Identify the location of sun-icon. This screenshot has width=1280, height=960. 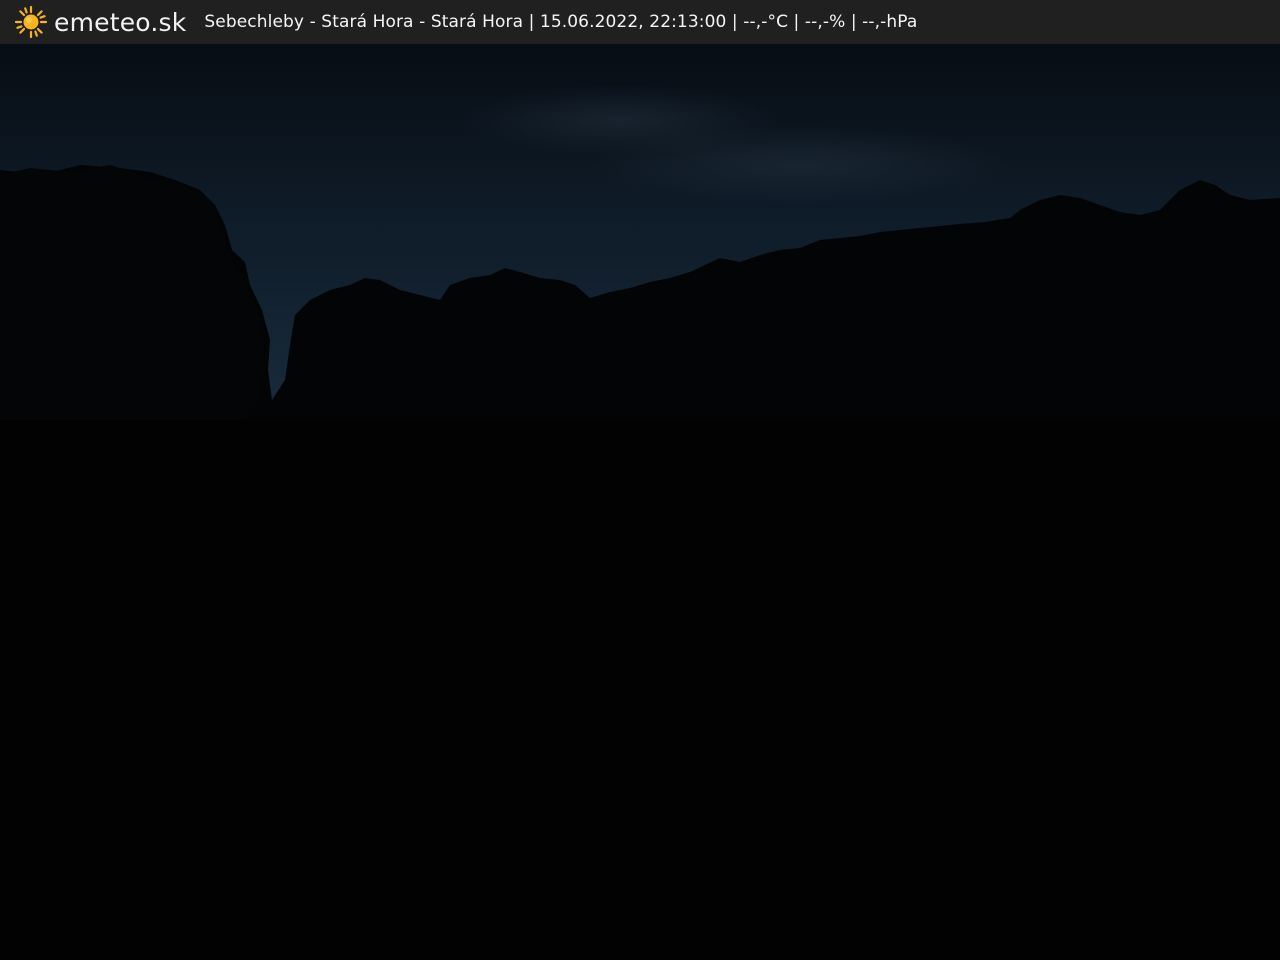
(31, 22).